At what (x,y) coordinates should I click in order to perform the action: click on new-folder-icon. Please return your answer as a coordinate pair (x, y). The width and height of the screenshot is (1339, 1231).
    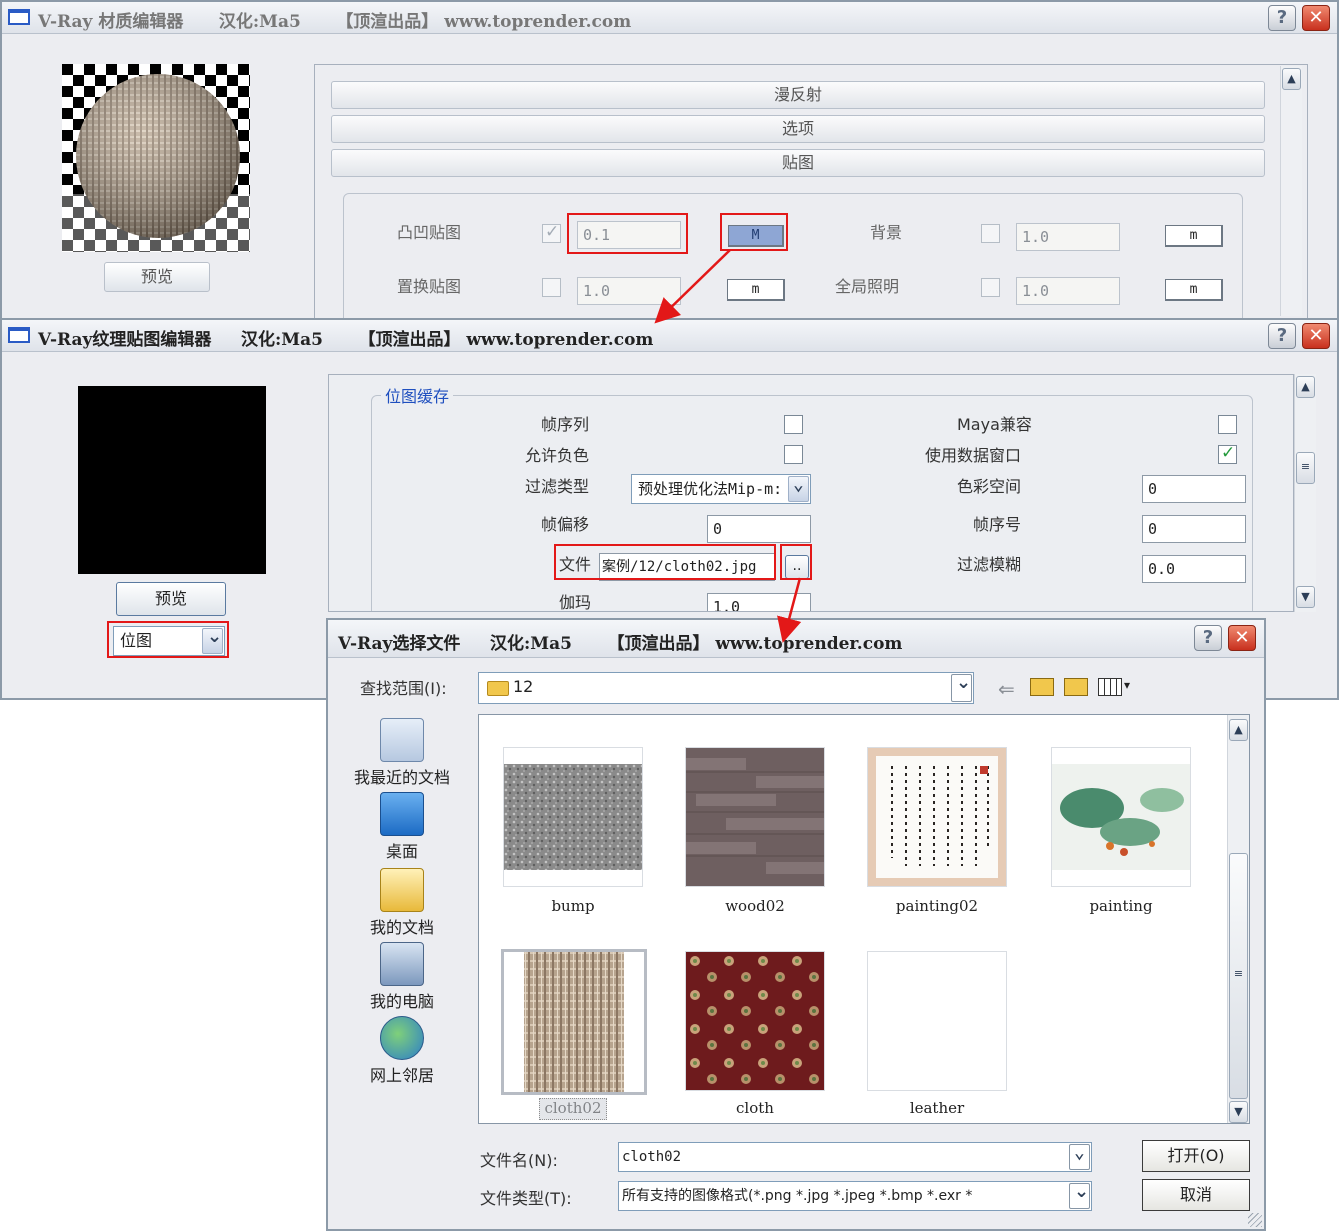
    Looking at the image, I should click on (1076, 687).